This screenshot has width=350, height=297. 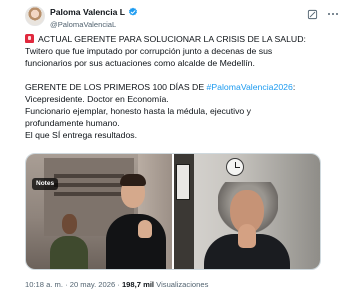 I want to click on tweet-date: 20 may. 2026, so click(x=92, y=284).